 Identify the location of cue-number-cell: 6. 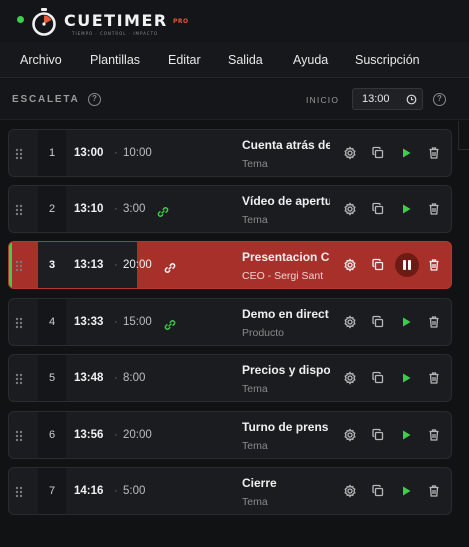
(52, 435).